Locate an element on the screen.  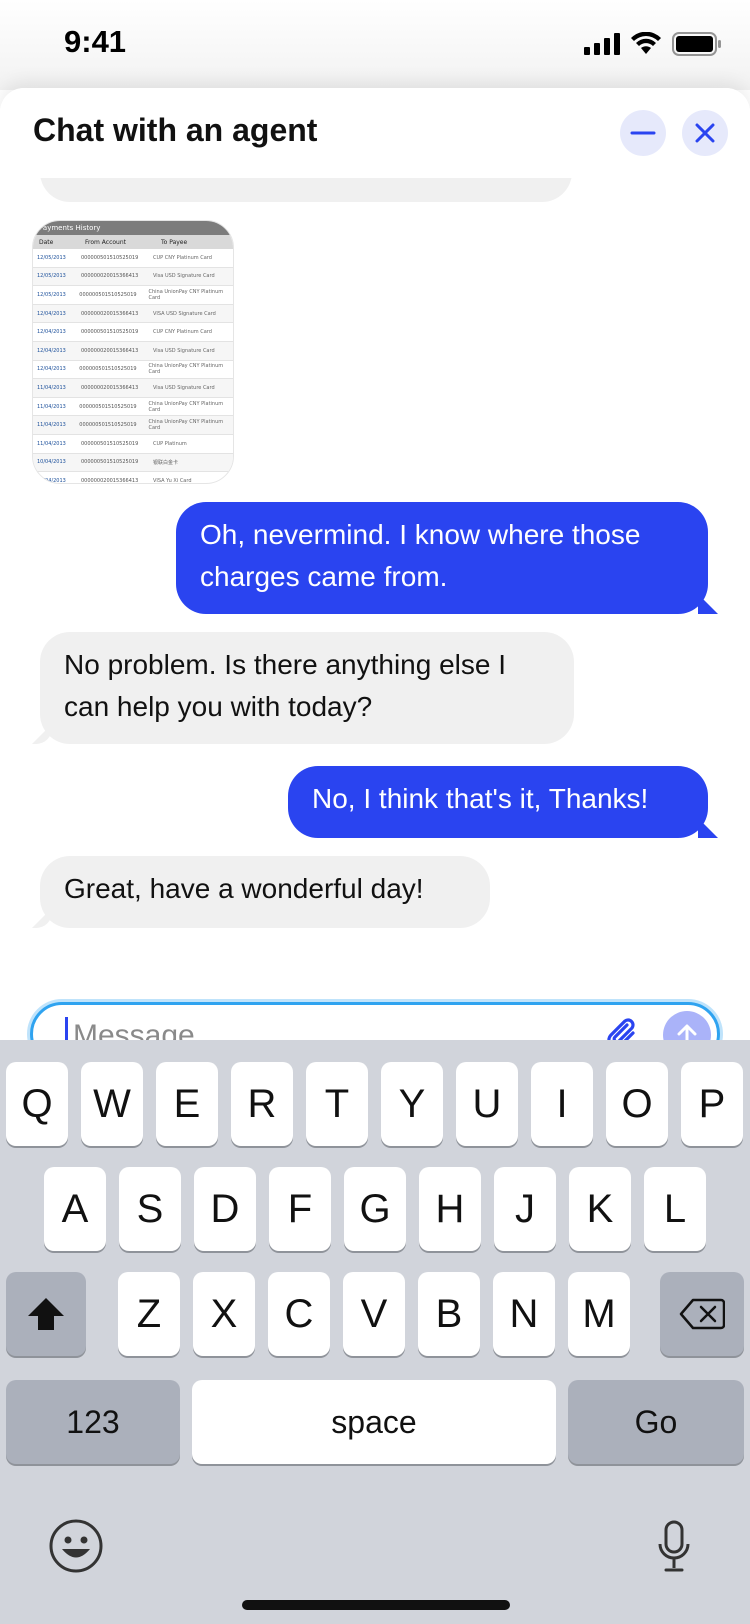
send-button is located at coordinates (687, 1025).